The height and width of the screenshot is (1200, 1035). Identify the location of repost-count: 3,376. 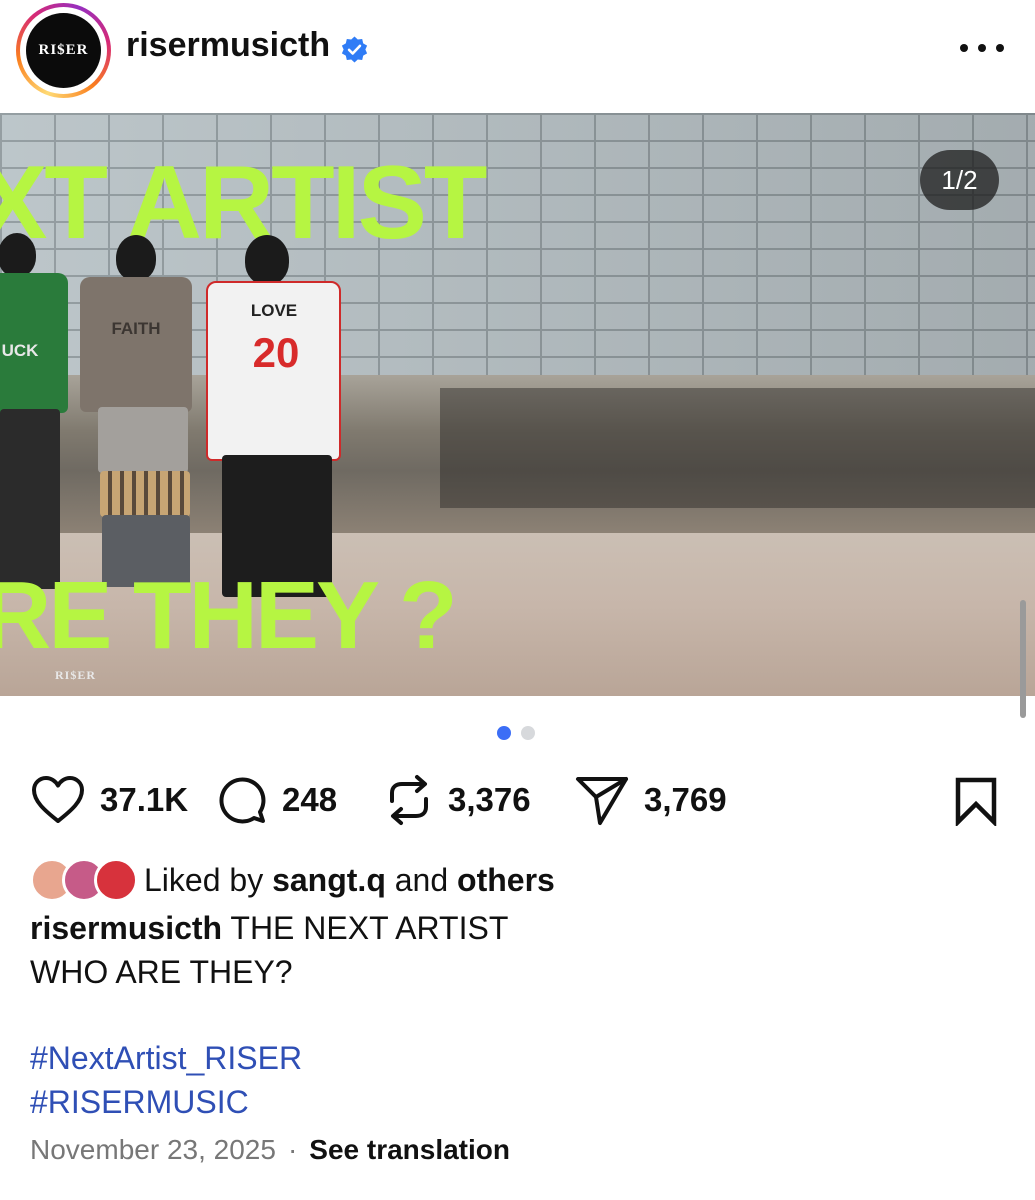
(489, 799).